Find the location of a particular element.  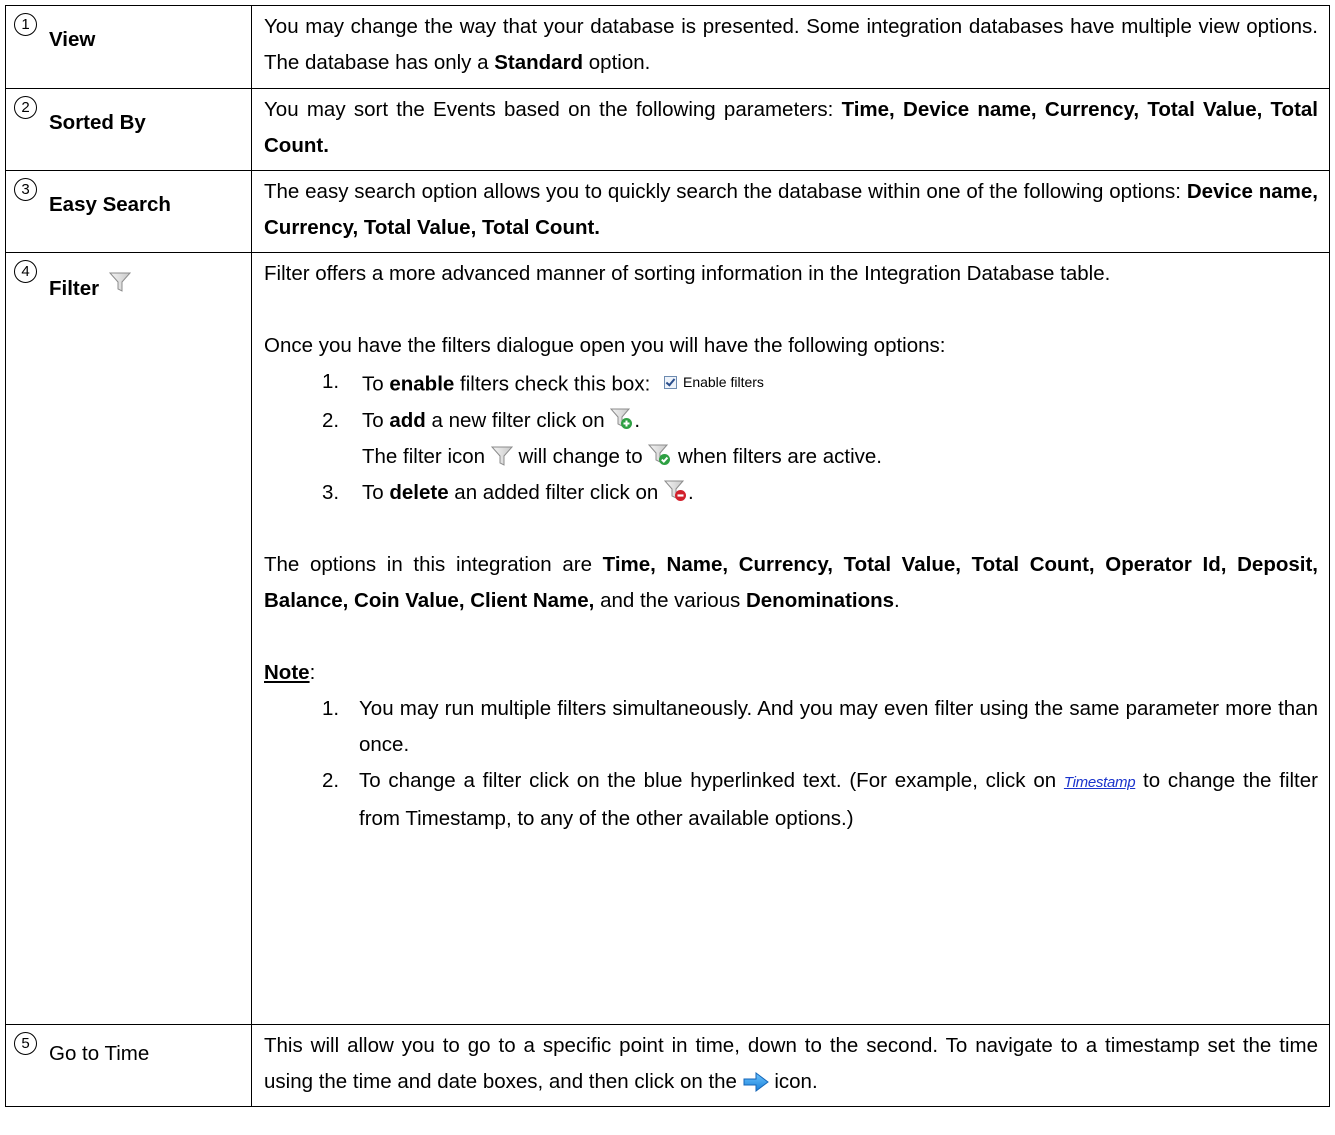

note-heading: Note is located at coordinates (287, 672).